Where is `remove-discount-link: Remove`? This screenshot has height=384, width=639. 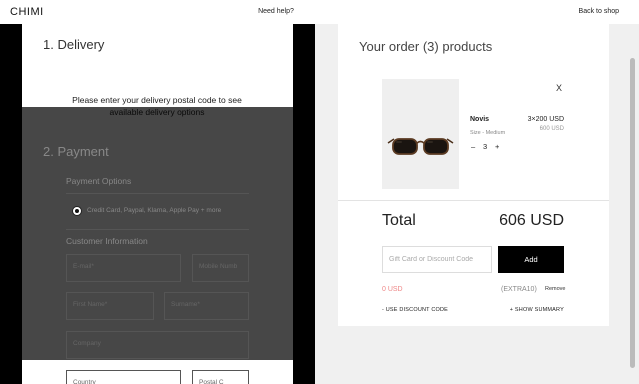
remove-discount-link: Remove is located at coordinates (555, 289).